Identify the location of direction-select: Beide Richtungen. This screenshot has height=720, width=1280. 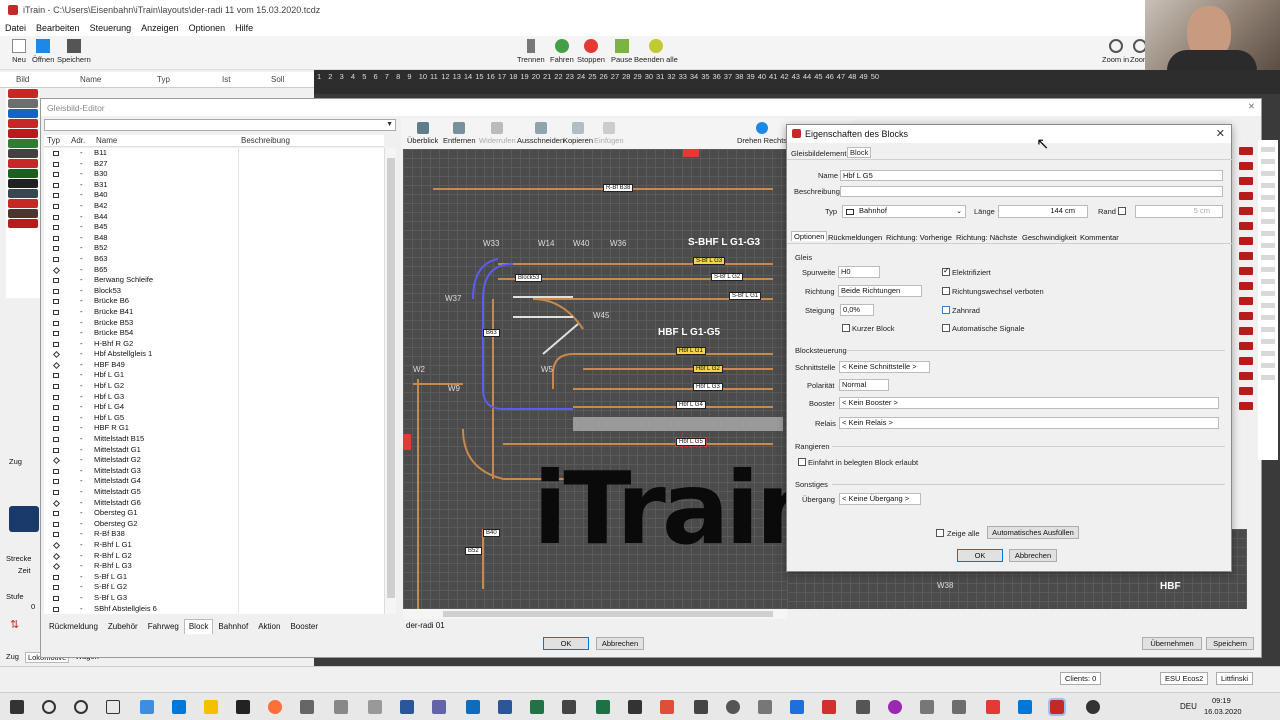
(880, 291).